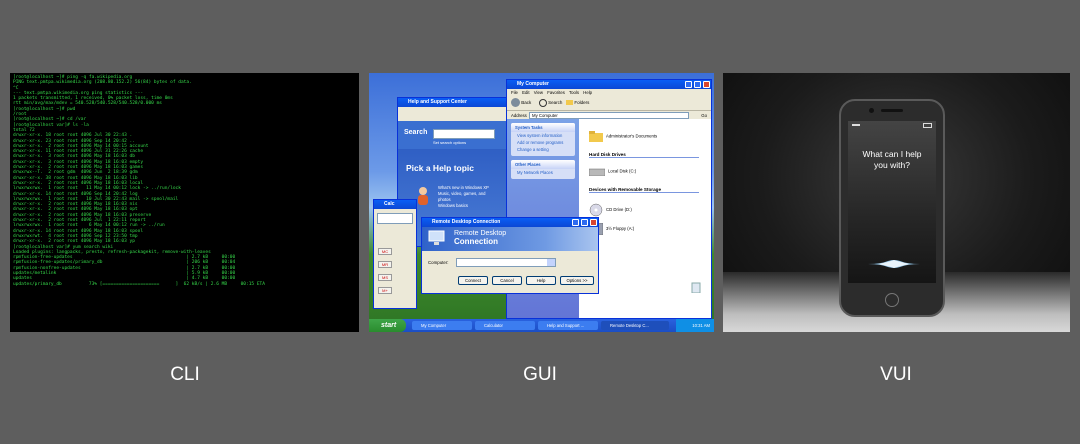 The image size is (1080, 444). Describe the element at coordinates (385, 277) in the screenshot. I see `calc-ms-button: MS` at that location.